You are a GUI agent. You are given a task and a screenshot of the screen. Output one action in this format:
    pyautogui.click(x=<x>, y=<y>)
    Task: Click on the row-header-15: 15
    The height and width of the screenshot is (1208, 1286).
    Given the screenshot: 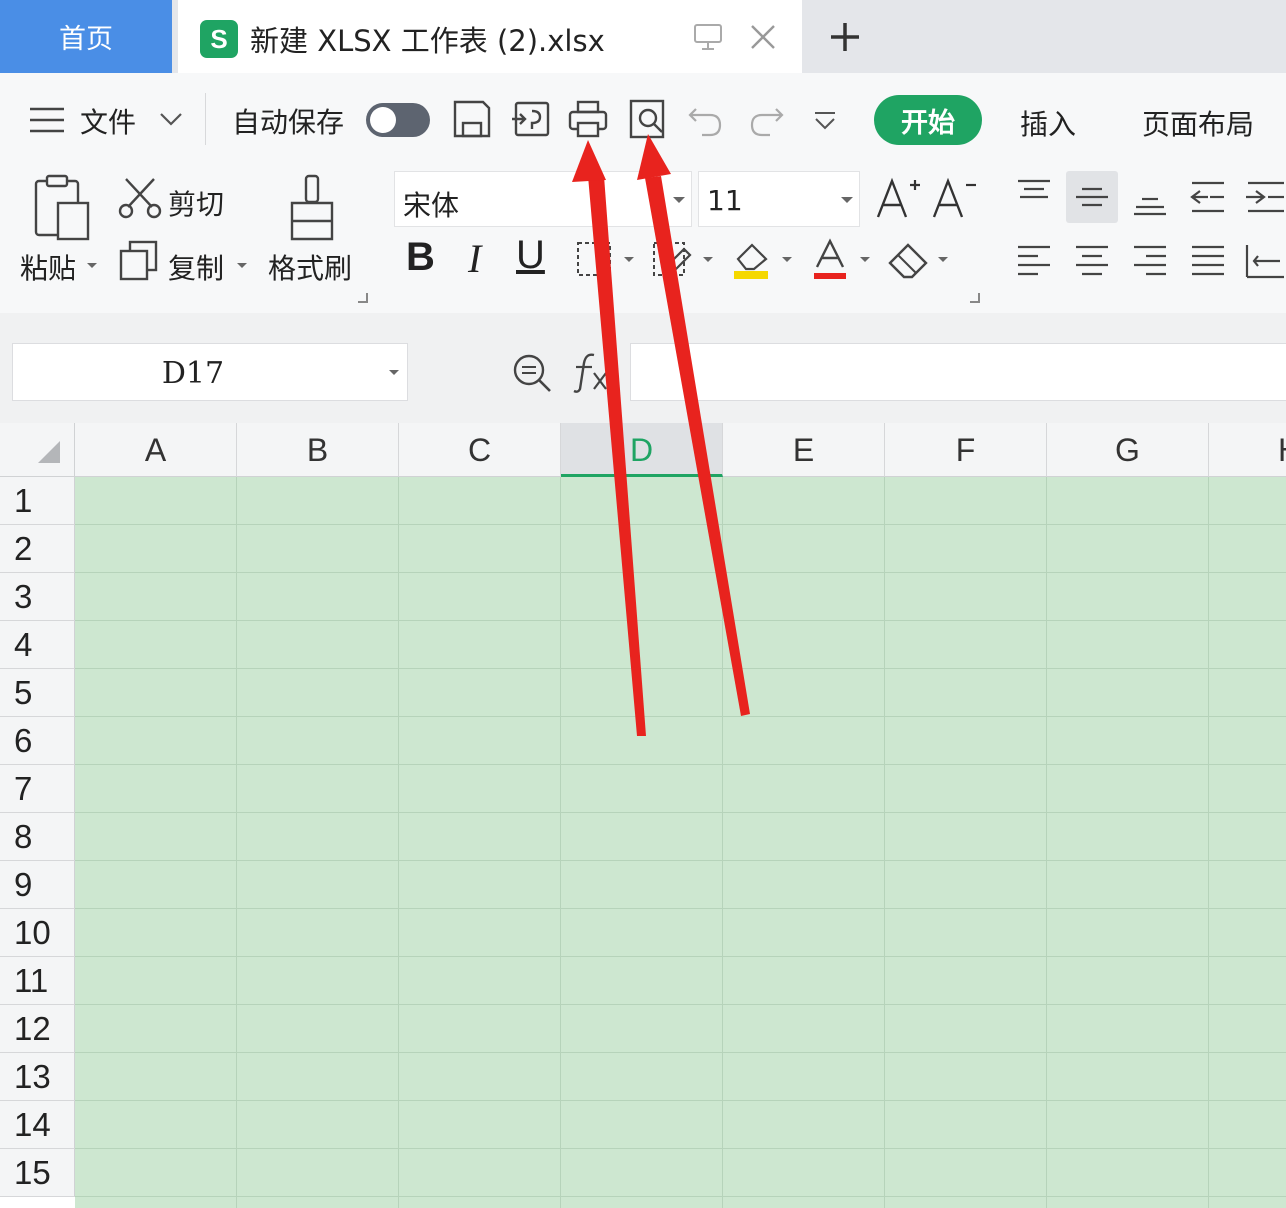 What is the action you would take?
    pyautogui.click(x=37, y=1173)
    